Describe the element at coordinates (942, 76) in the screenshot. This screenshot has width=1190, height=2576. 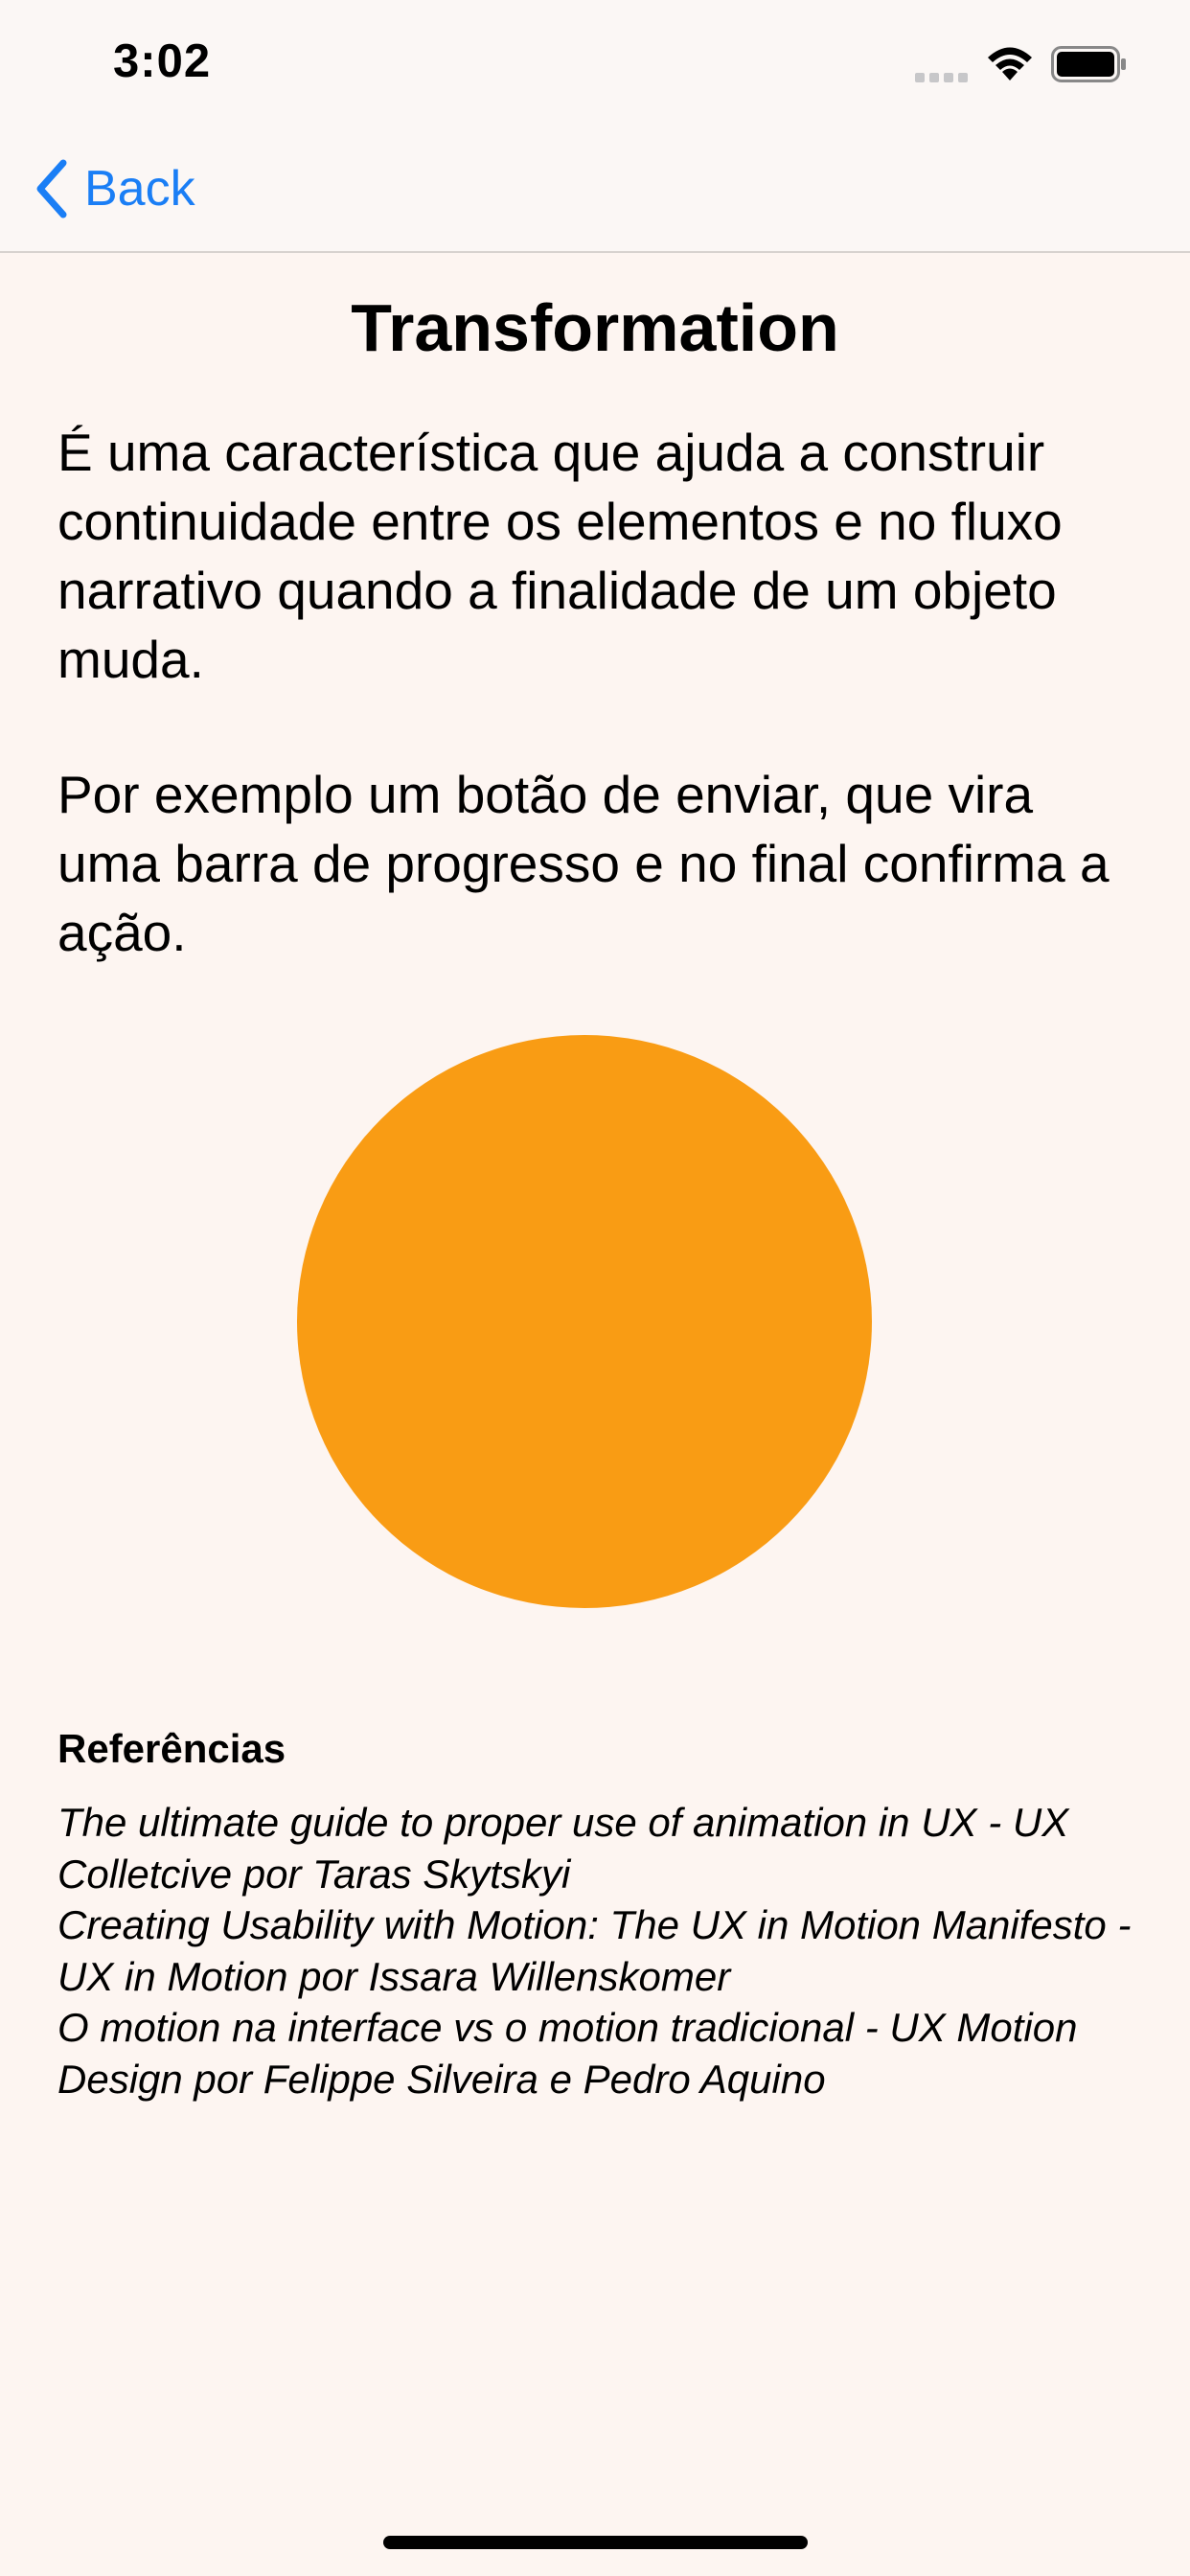
I see `cellular-signal-icon` at that location.